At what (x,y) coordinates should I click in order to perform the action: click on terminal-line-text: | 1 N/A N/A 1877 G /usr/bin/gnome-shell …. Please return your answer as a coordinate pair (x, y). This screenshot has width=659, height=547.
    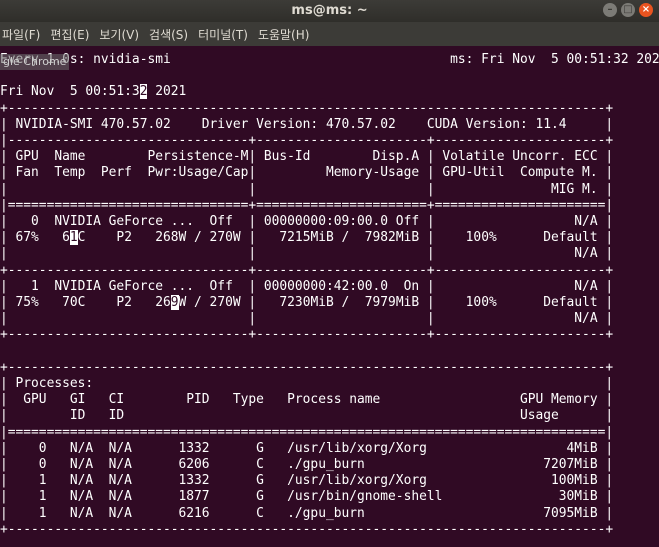
    Looking at the image, I should click on (307, 497).